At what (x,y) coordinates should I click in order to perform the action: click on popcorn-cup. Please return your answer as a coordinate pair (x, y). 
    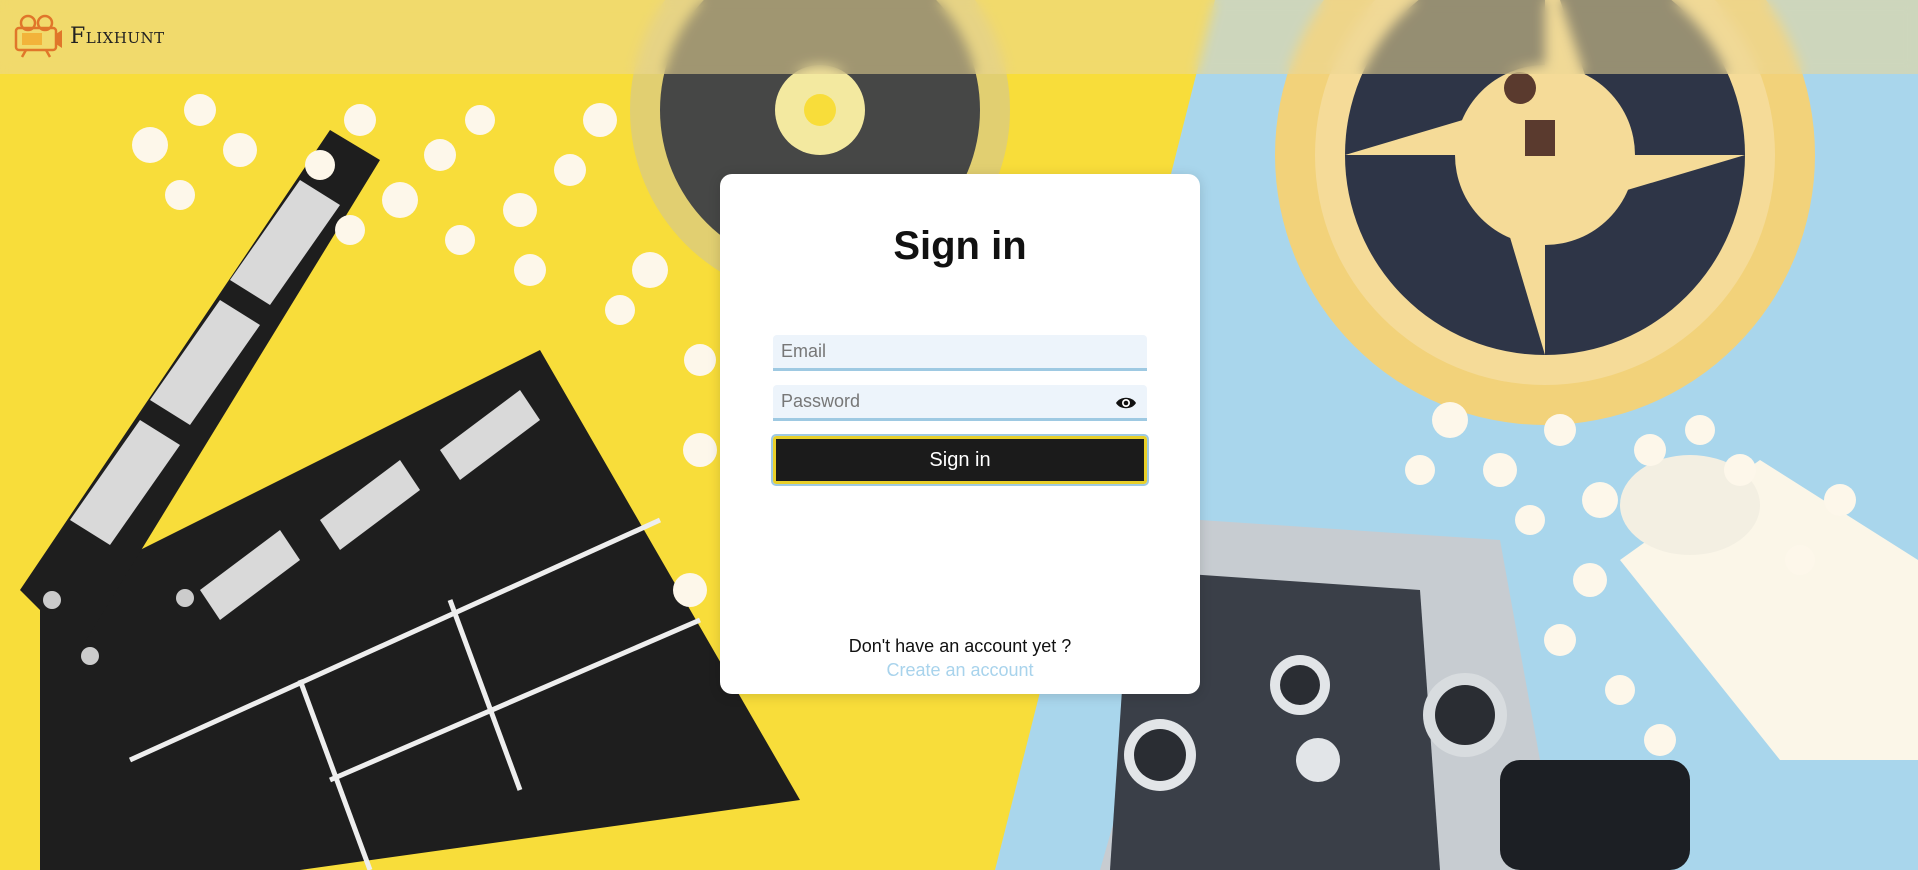
    Looking at the image, I should click on (1769, 607).